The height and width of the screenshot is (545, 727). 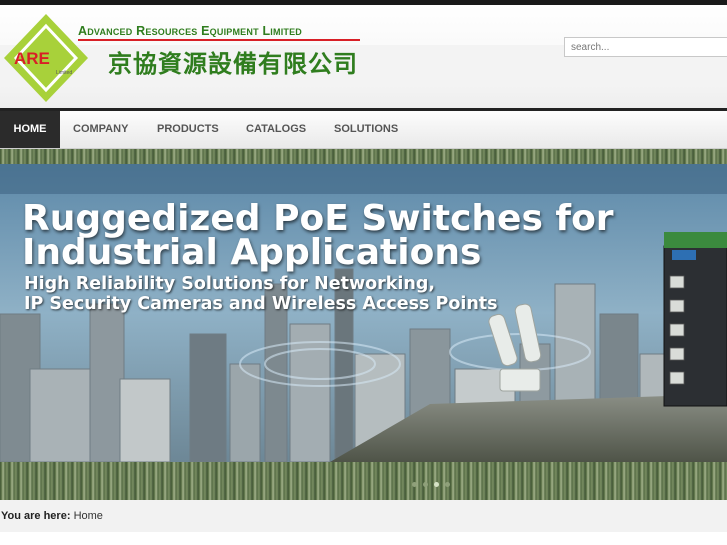 What do you see at coordinates (695, 319) in the screenshot?
I see `poe-switch-image` at bounding box center [695, 319].